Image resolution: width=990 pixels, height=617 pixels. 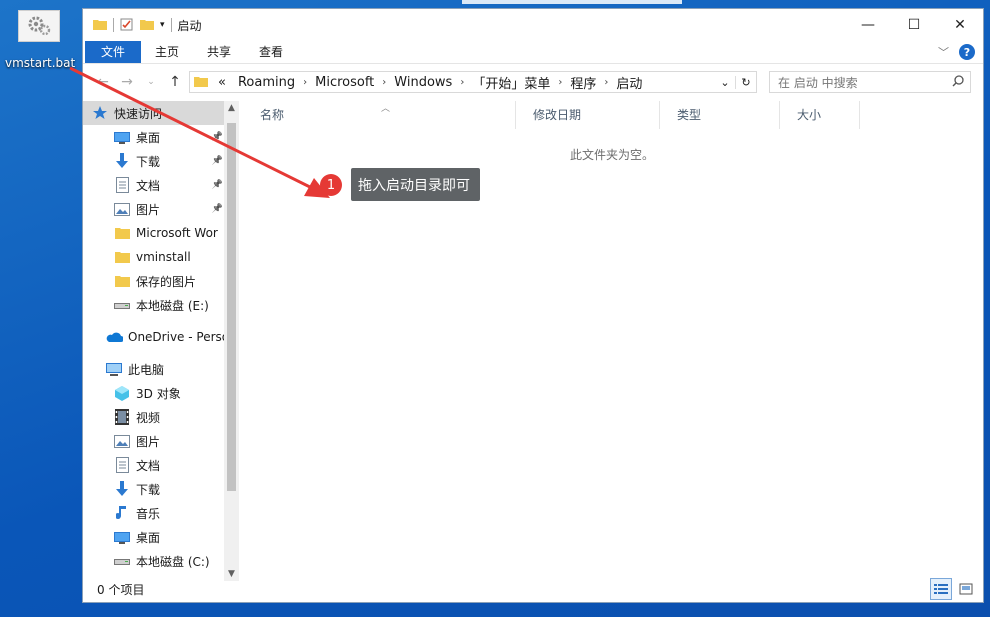 I want to click on music-icon, so click(x=122, y=513).